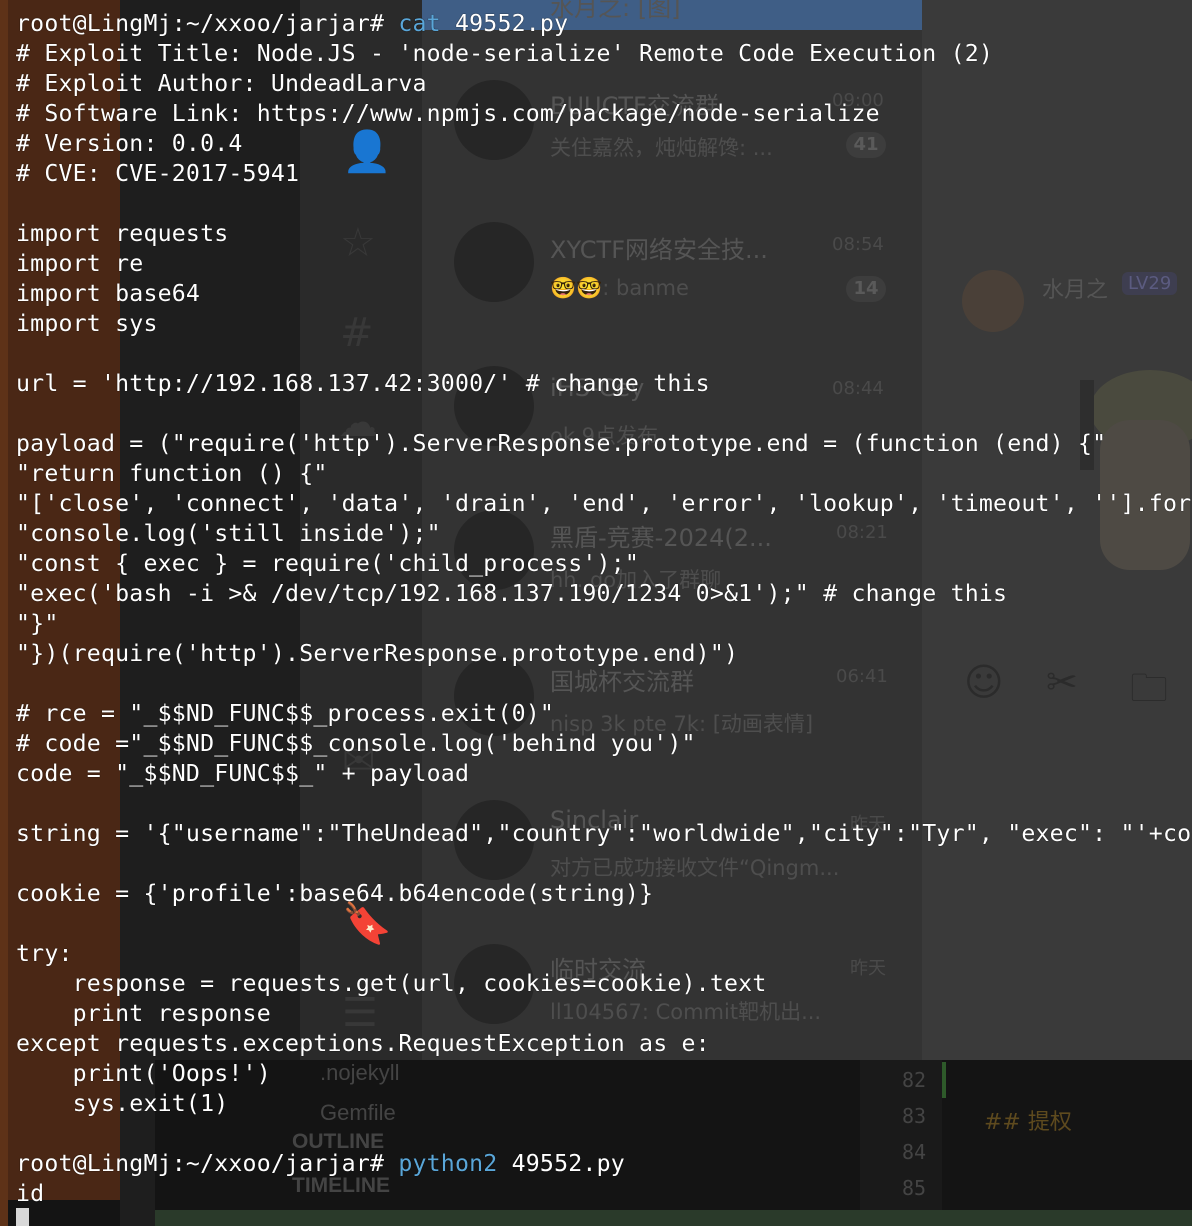  I want to click on terminal-output-line: id, so click(30, 1193).